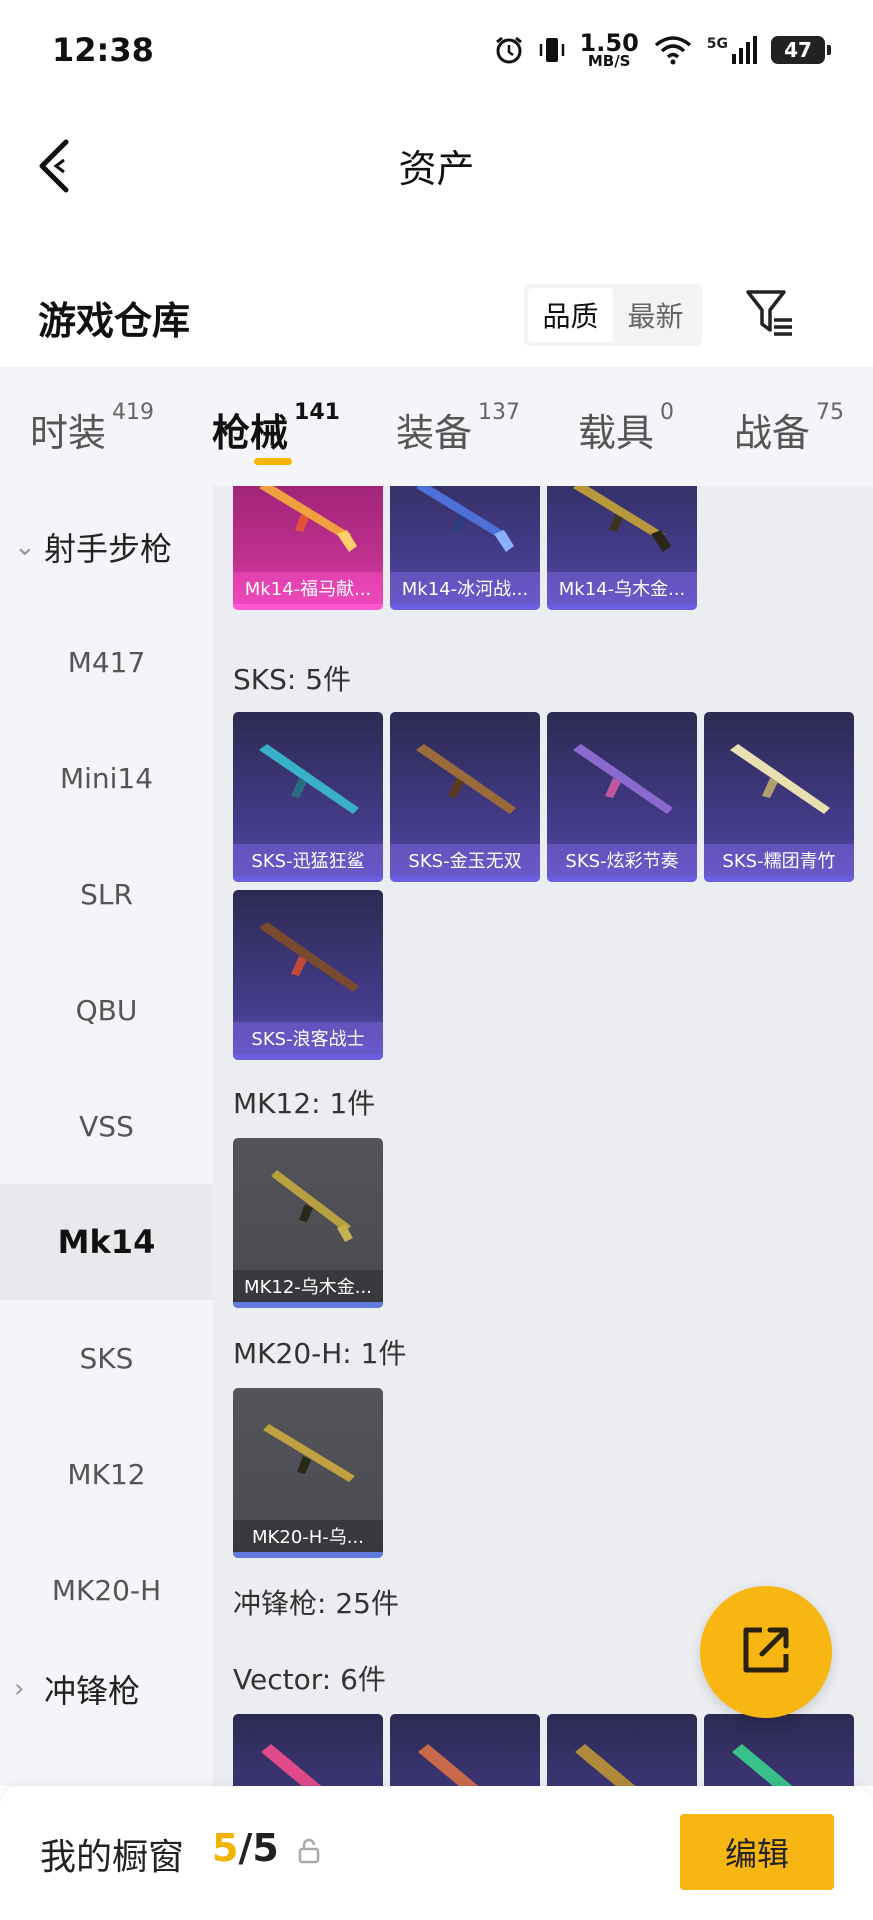  Describe the element at coordinates (92, 428) in the screenshot. I see `tab-fashion: 时装 419` at that location.